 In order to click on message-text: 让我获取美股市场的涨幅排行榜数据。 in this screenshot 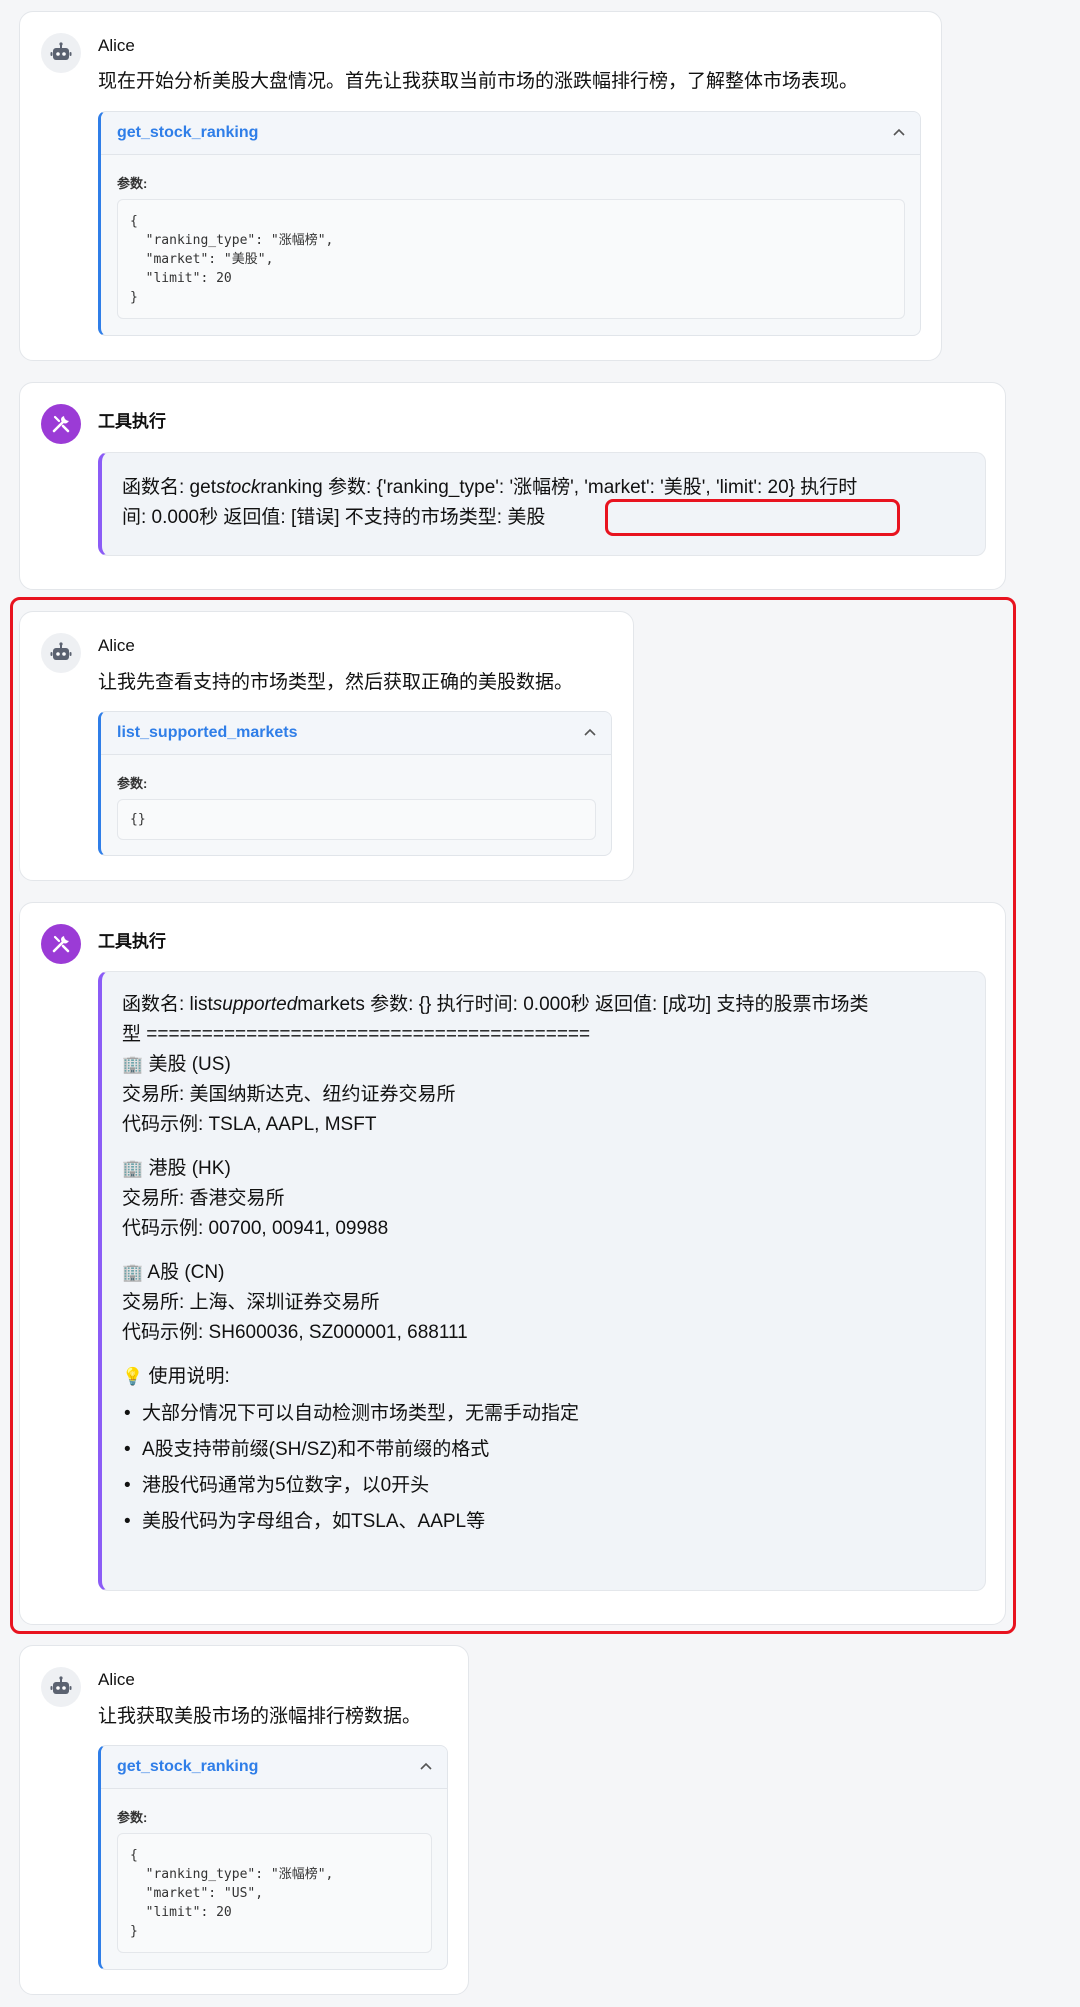, I will do `click(260, 1716)`.